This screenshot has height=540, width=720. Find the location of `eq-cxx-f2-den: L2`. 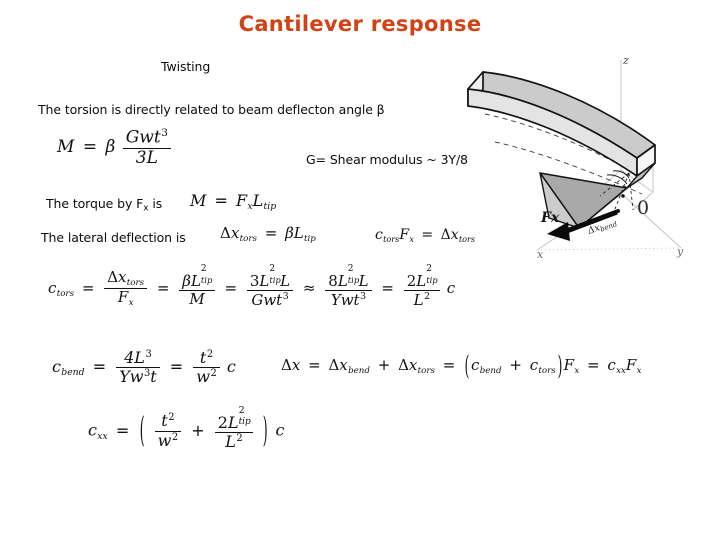

eq-cxx-f2-den: L2 is located at coordinates (234, 441).